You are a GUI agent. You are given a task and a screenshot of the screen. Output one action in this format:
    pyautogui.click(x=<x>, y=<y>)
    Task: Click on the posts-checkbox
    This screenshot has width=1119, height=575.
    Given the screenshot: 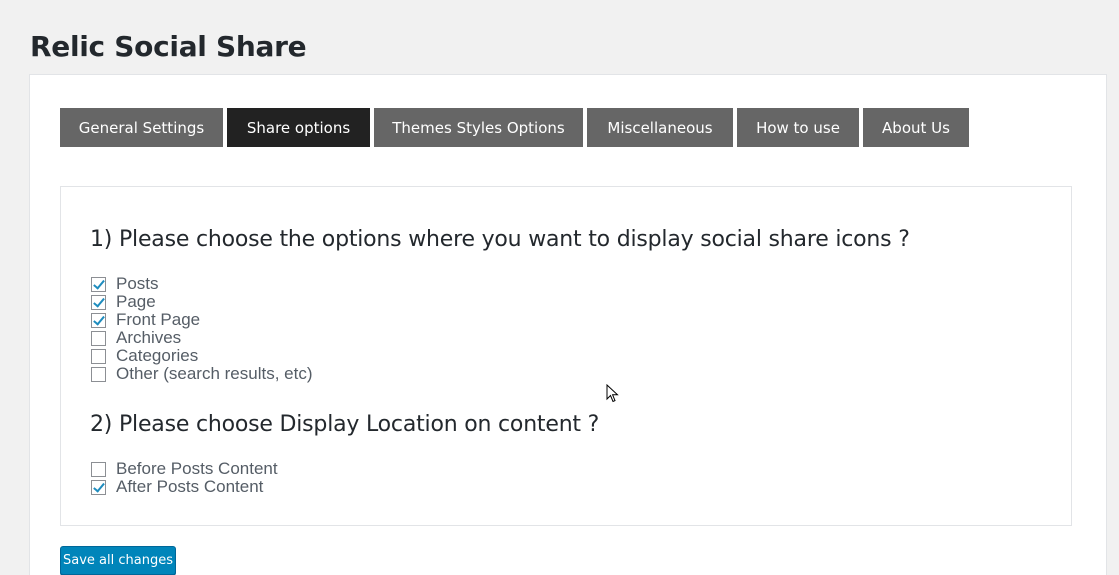 What is the action you would take?
    pyautogui.click(x=98, y=284)
    